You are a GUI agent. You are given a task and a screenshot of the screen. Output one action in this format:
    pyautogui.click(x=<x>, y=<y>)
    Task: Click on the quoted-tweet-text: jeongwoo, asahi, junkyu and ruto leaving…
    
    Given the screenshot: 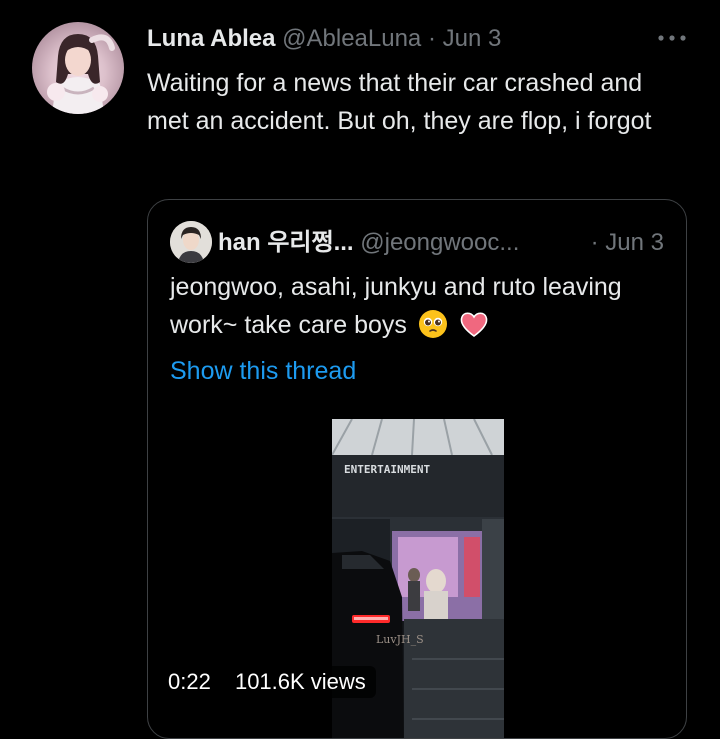 What is the action you would take?
    pyautogui.click(x=420, y=306)
    